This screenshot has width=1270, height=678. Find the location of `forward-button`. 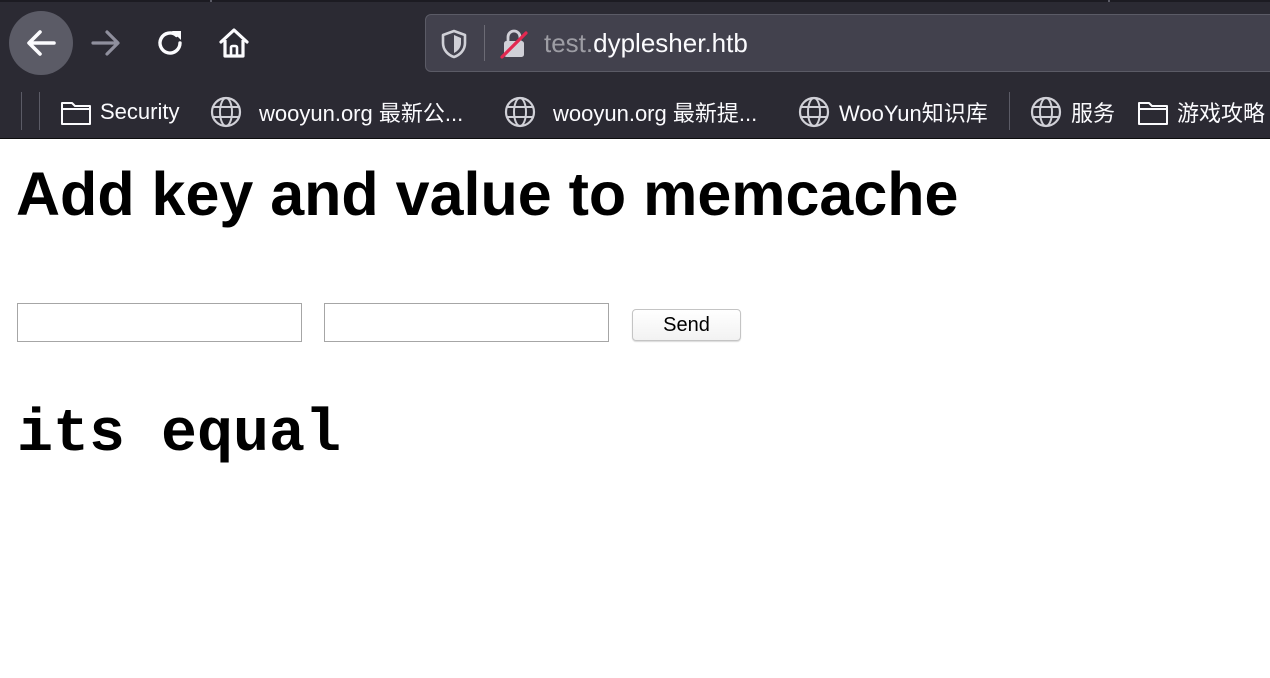

forward-button is located at coordinates (106, 43).